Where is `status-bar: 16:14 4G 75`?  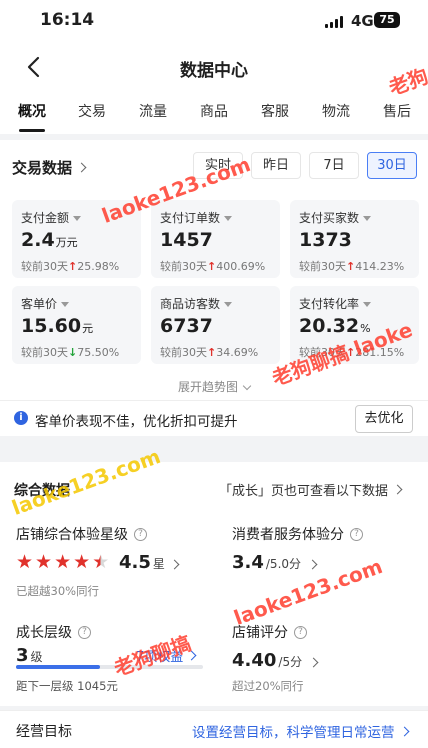
status-bar: 16:14 4G 75 is located at coordinates (214, 21).